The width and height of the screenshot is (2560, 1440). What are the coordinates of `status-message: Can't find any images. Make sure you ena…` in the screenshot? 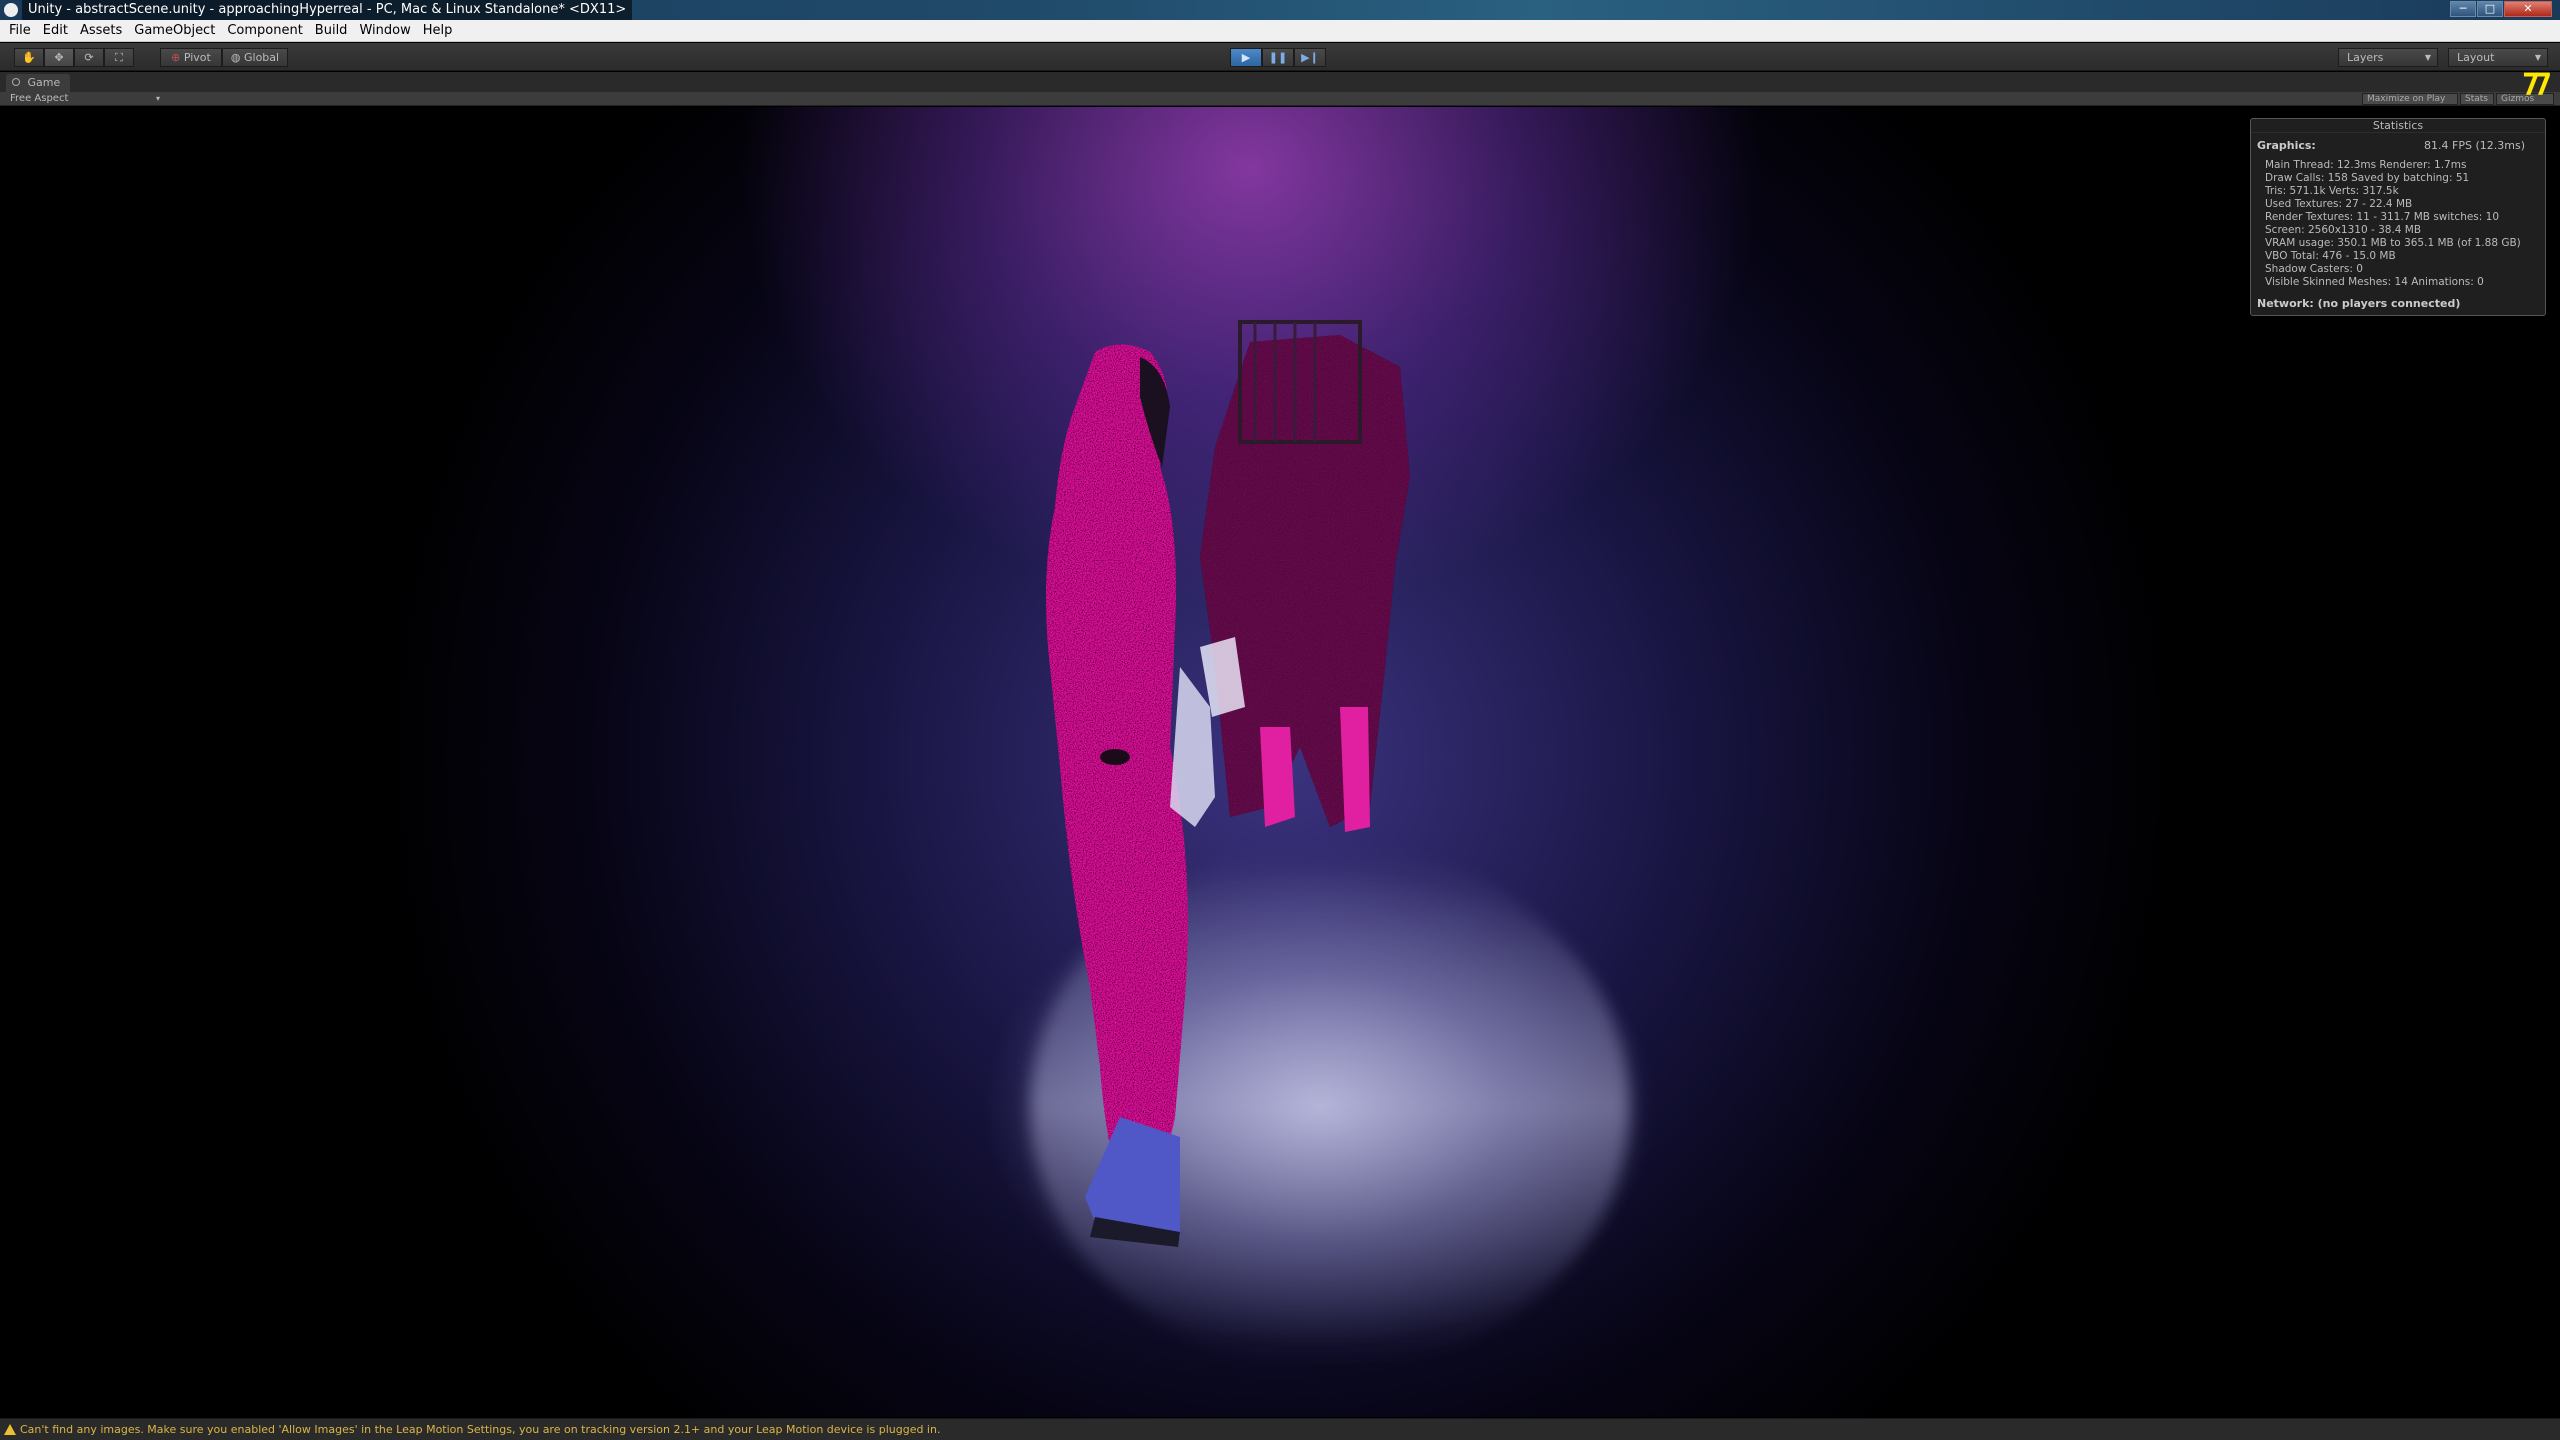 It's located at (480, 1429).